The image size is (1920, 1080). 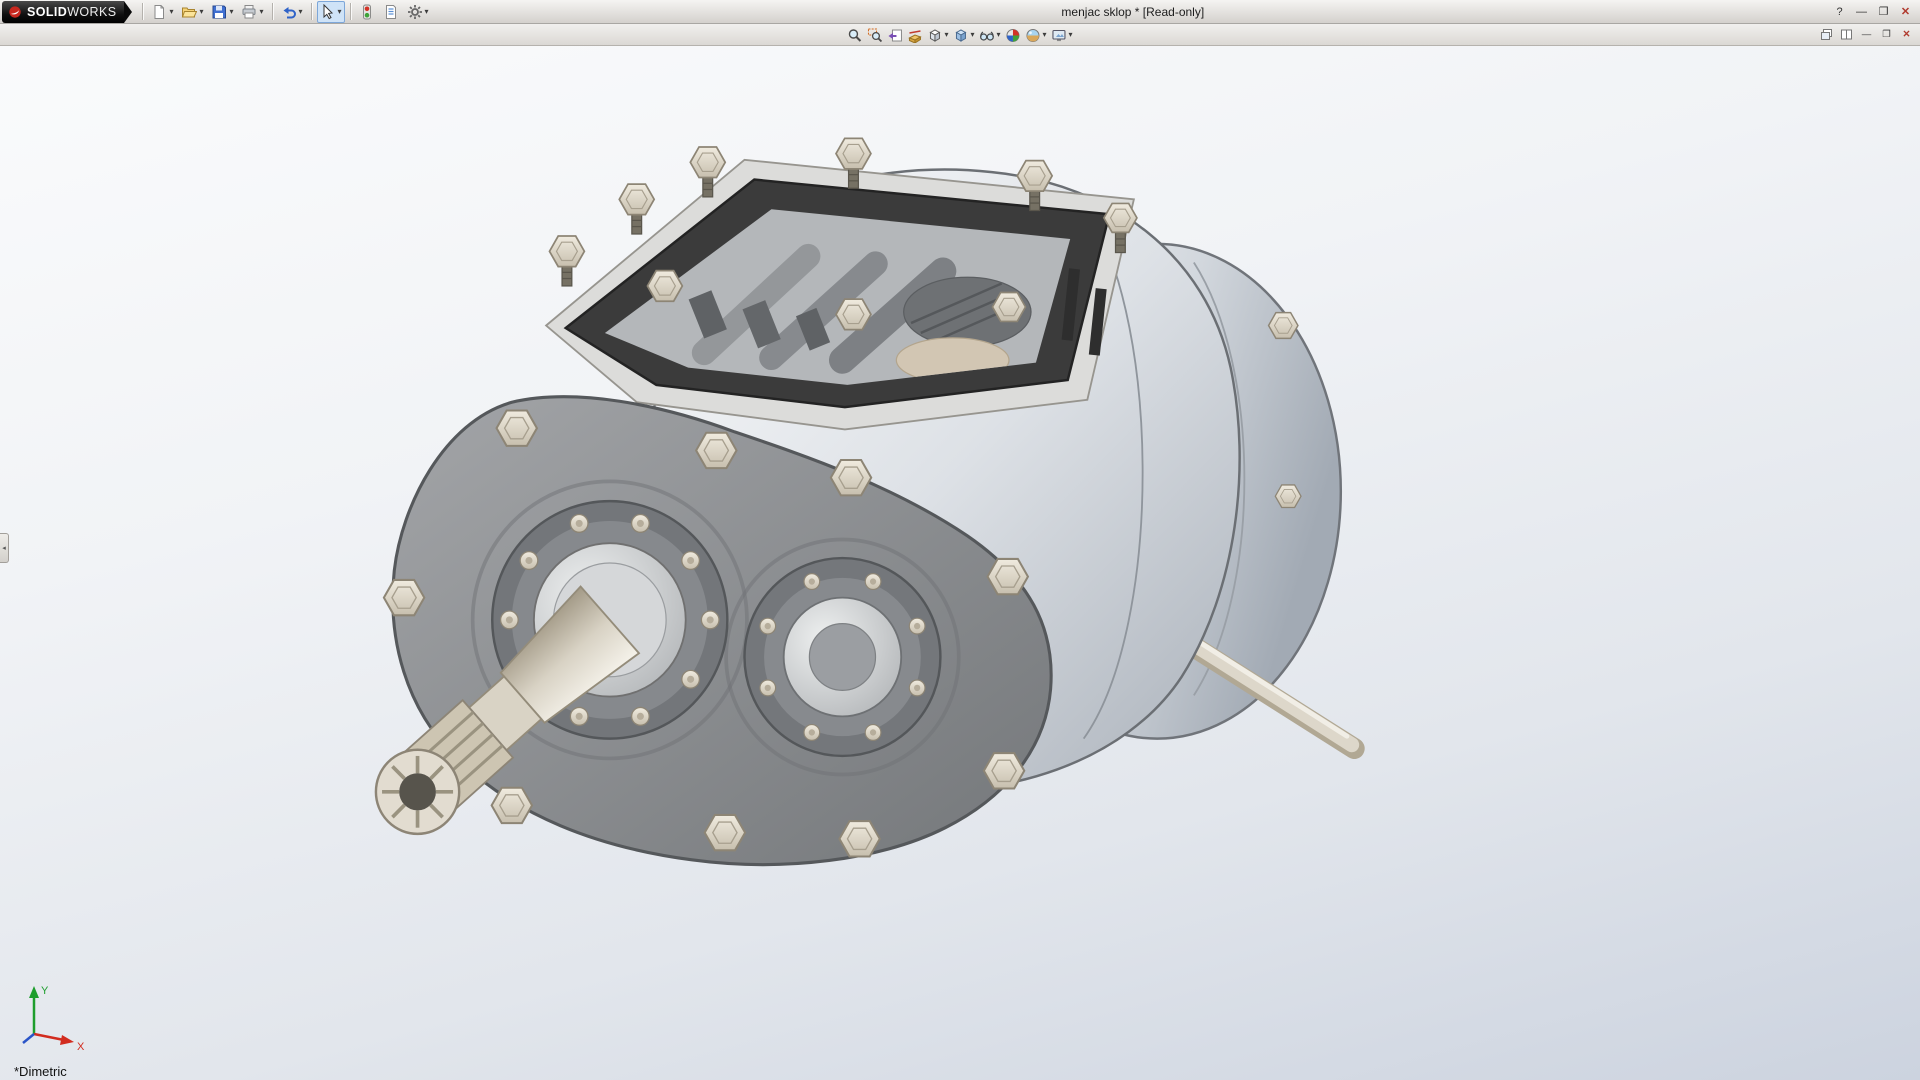 I want to click on zoom-to-fit-button, so click(x=854, y=35).